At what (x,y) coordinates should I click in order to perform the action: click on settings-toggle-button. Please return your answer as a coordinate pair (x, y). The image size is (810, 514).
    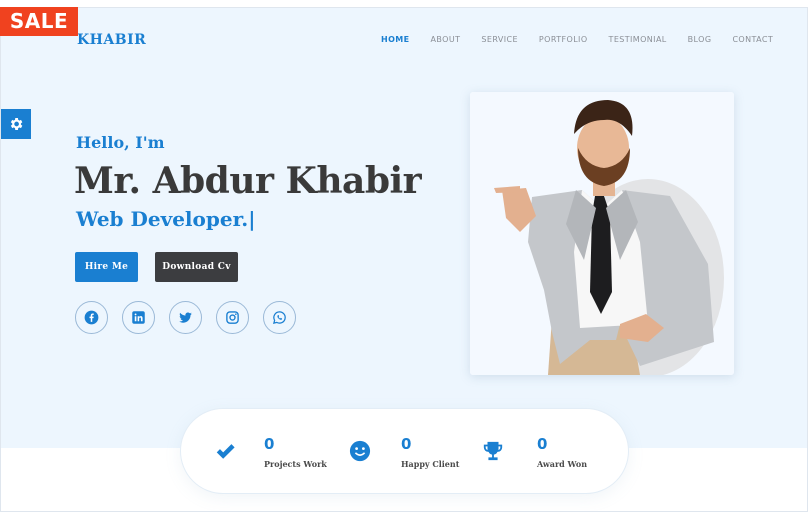
    Looking at the image, I should click on (16, 124).